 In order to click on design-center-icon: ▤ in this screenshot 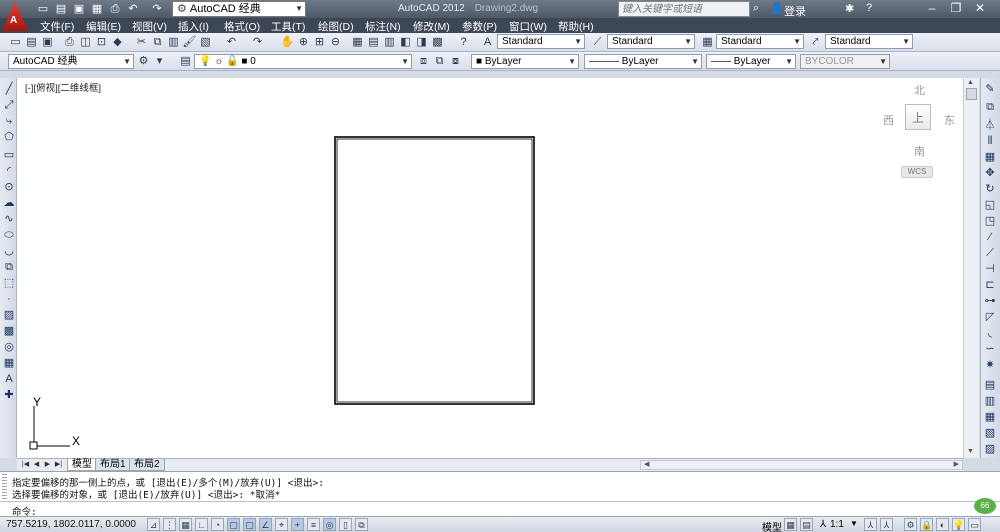, I will do `click(373, 42)`.